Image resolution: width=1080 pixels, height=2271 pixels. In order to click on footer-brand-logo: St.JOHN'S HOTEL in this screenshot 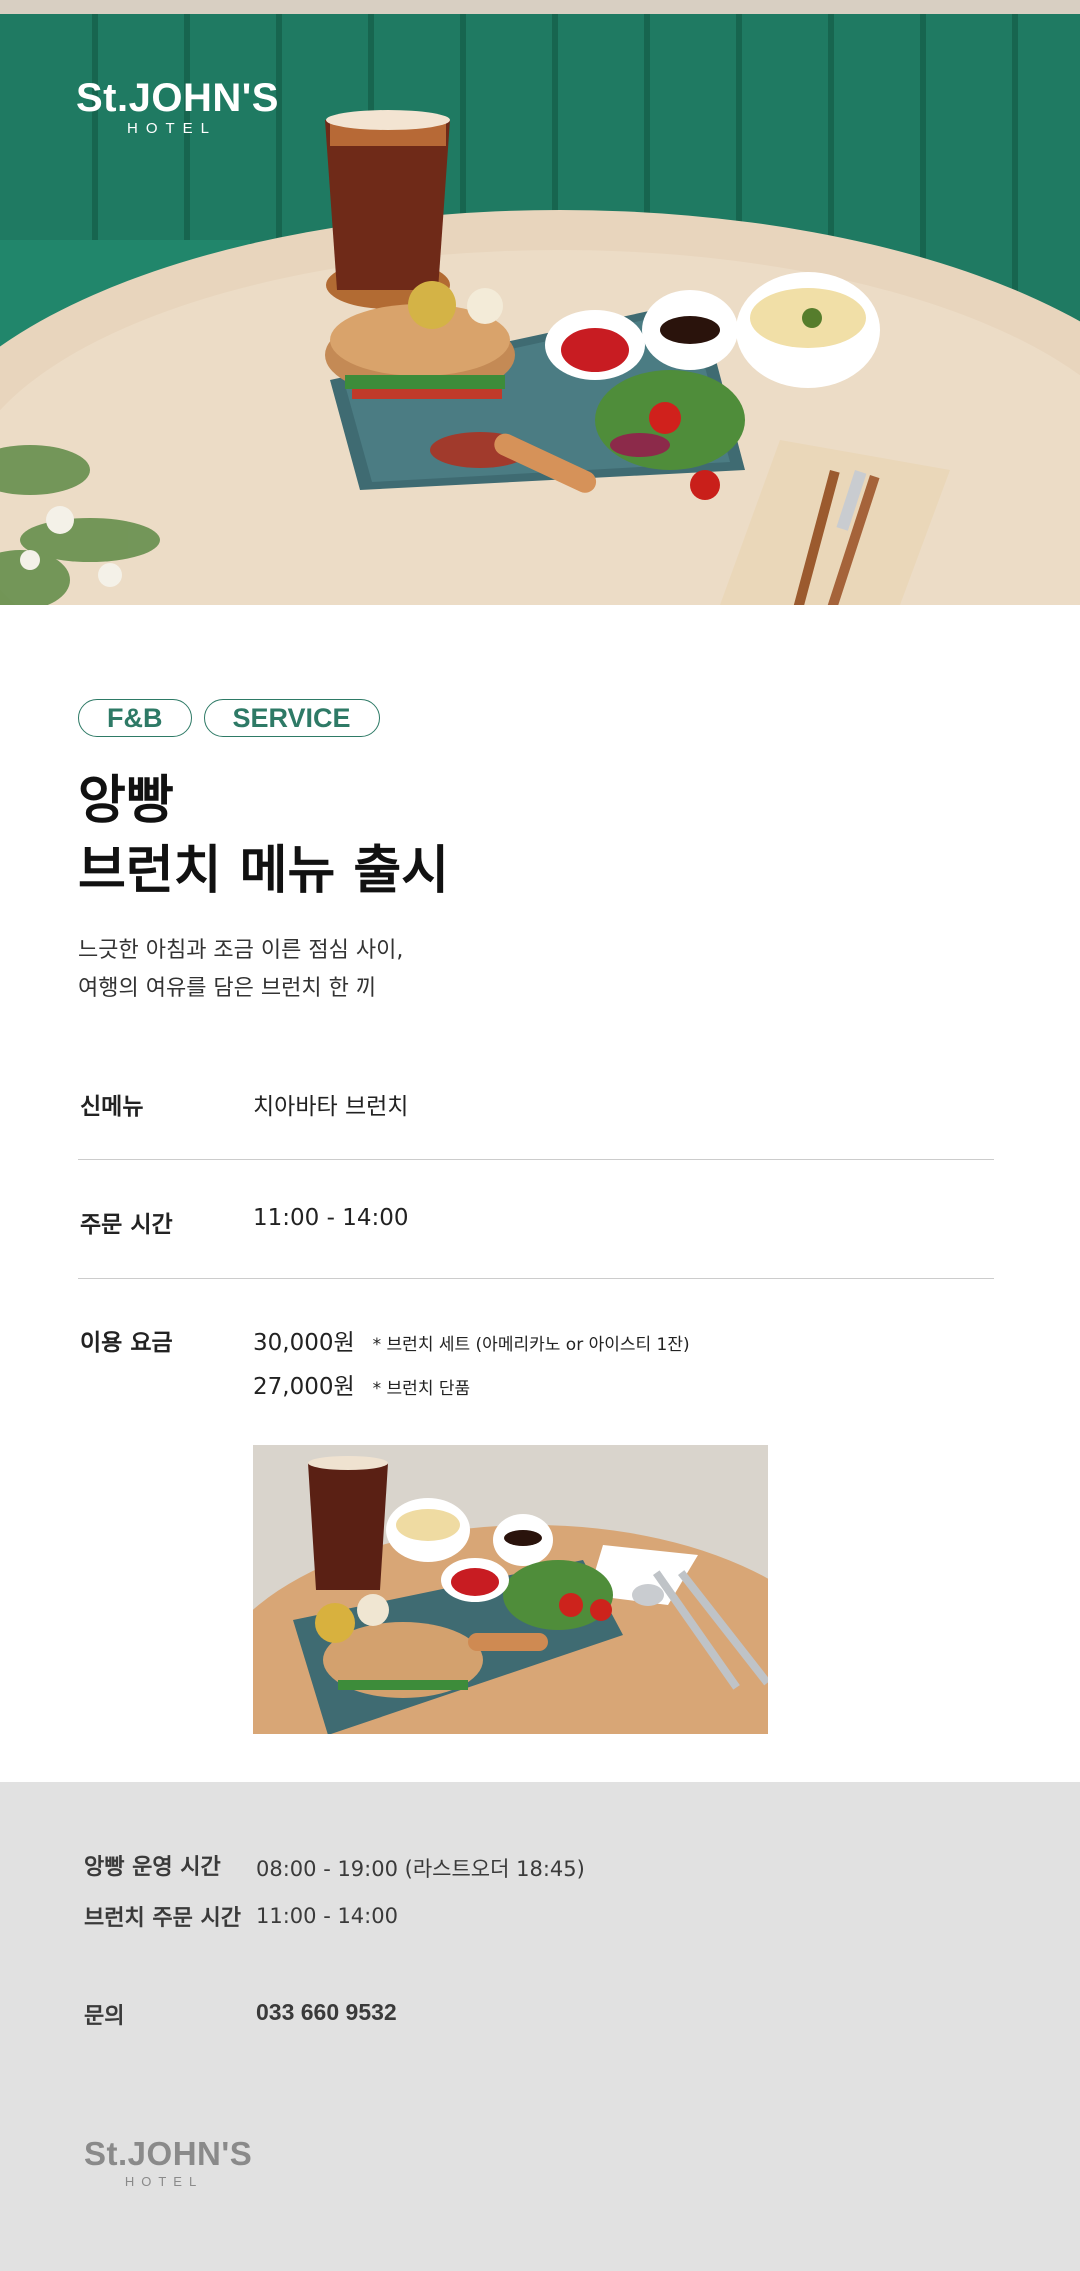, I will do `click(168, 2163)`.